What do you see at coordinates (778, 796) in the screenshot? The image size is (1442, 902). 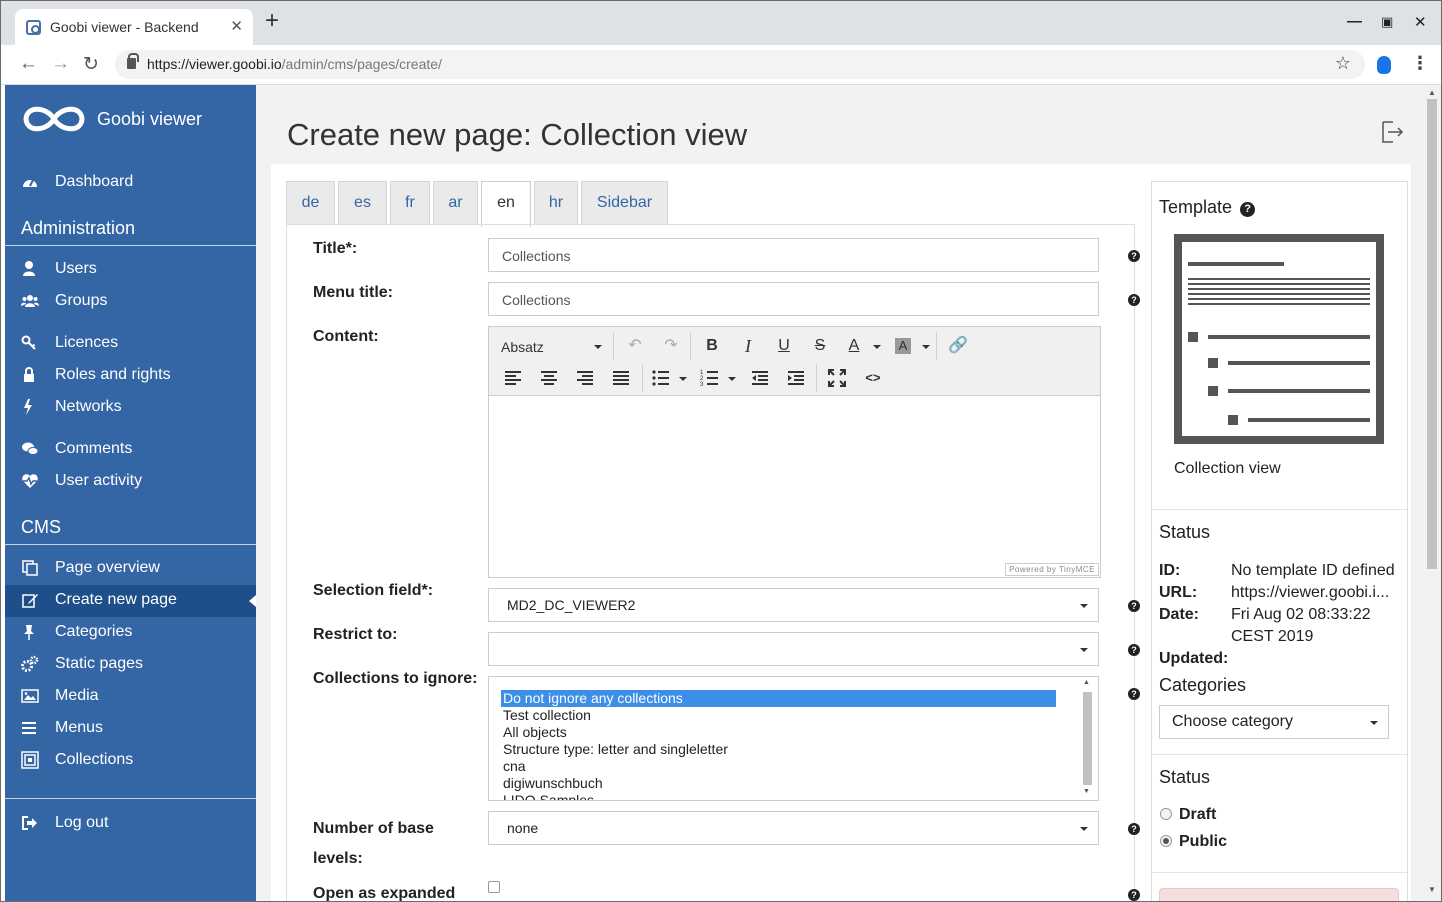 I see `list-item: LIDO Samples` at bounding box center [778, 796].